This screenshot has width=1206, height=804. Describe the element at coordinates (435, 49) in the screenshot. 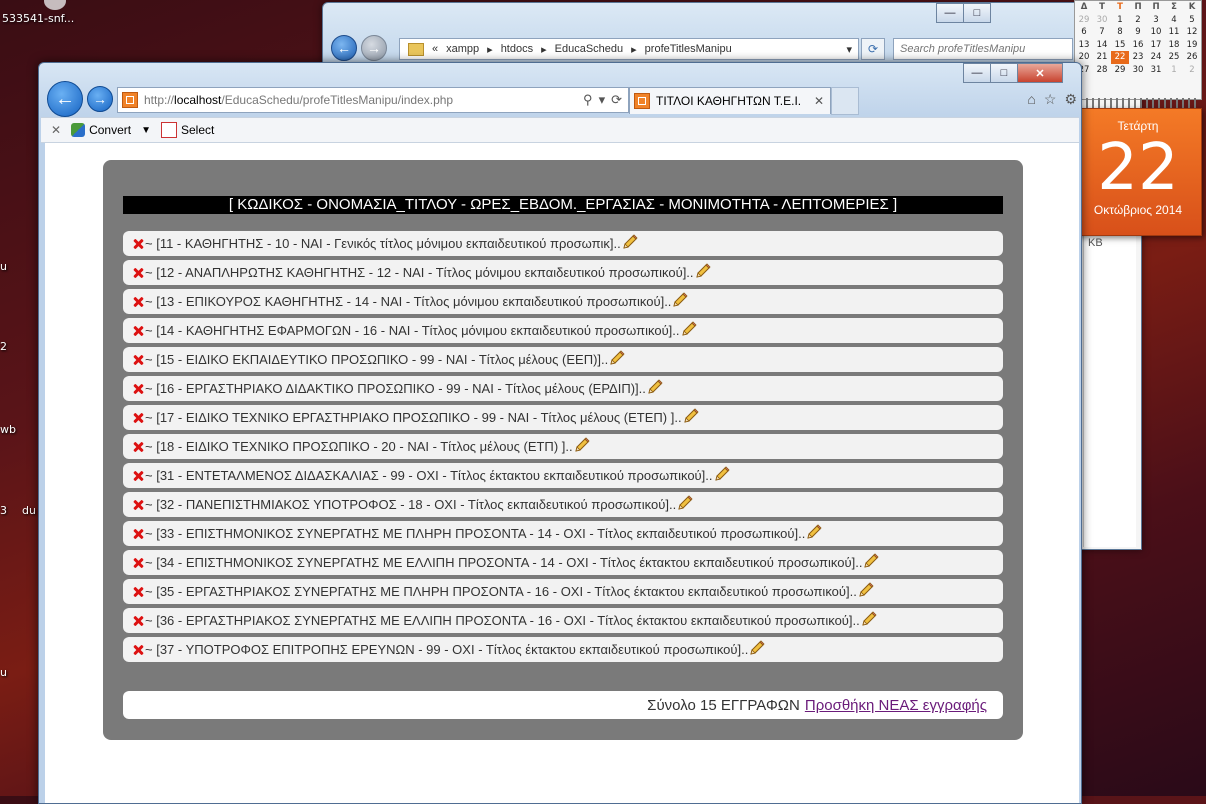

I see `breadcrumb-overflow-icon: «` at that location.